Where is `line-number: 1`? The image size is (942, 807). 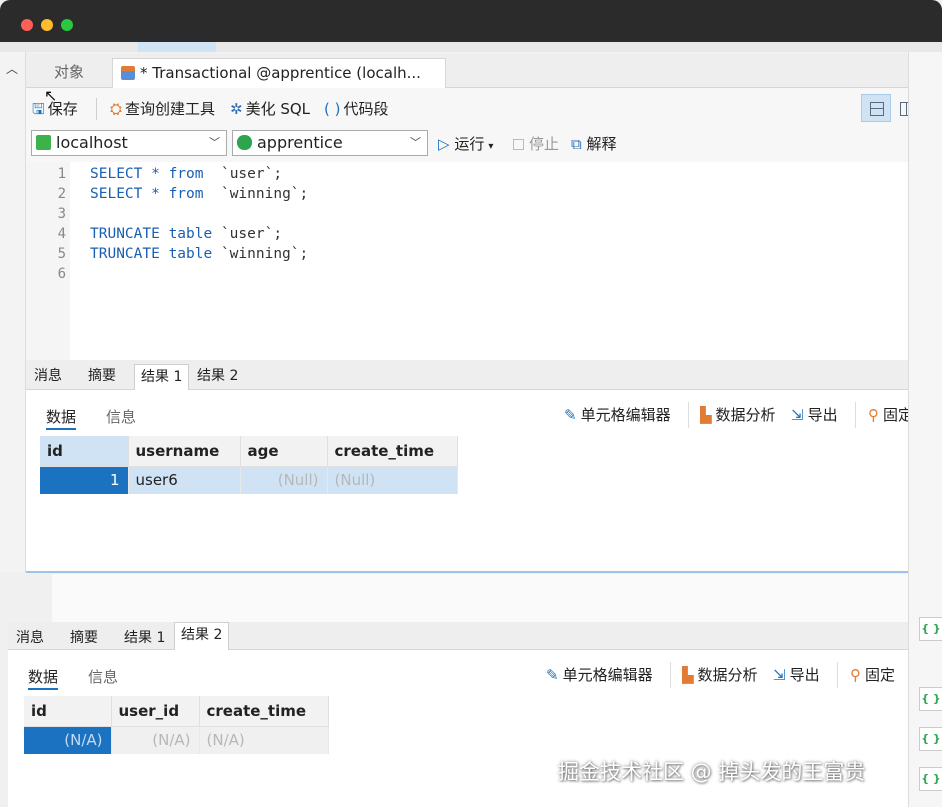 line-number: 1 is located at coordinates (61, 174).